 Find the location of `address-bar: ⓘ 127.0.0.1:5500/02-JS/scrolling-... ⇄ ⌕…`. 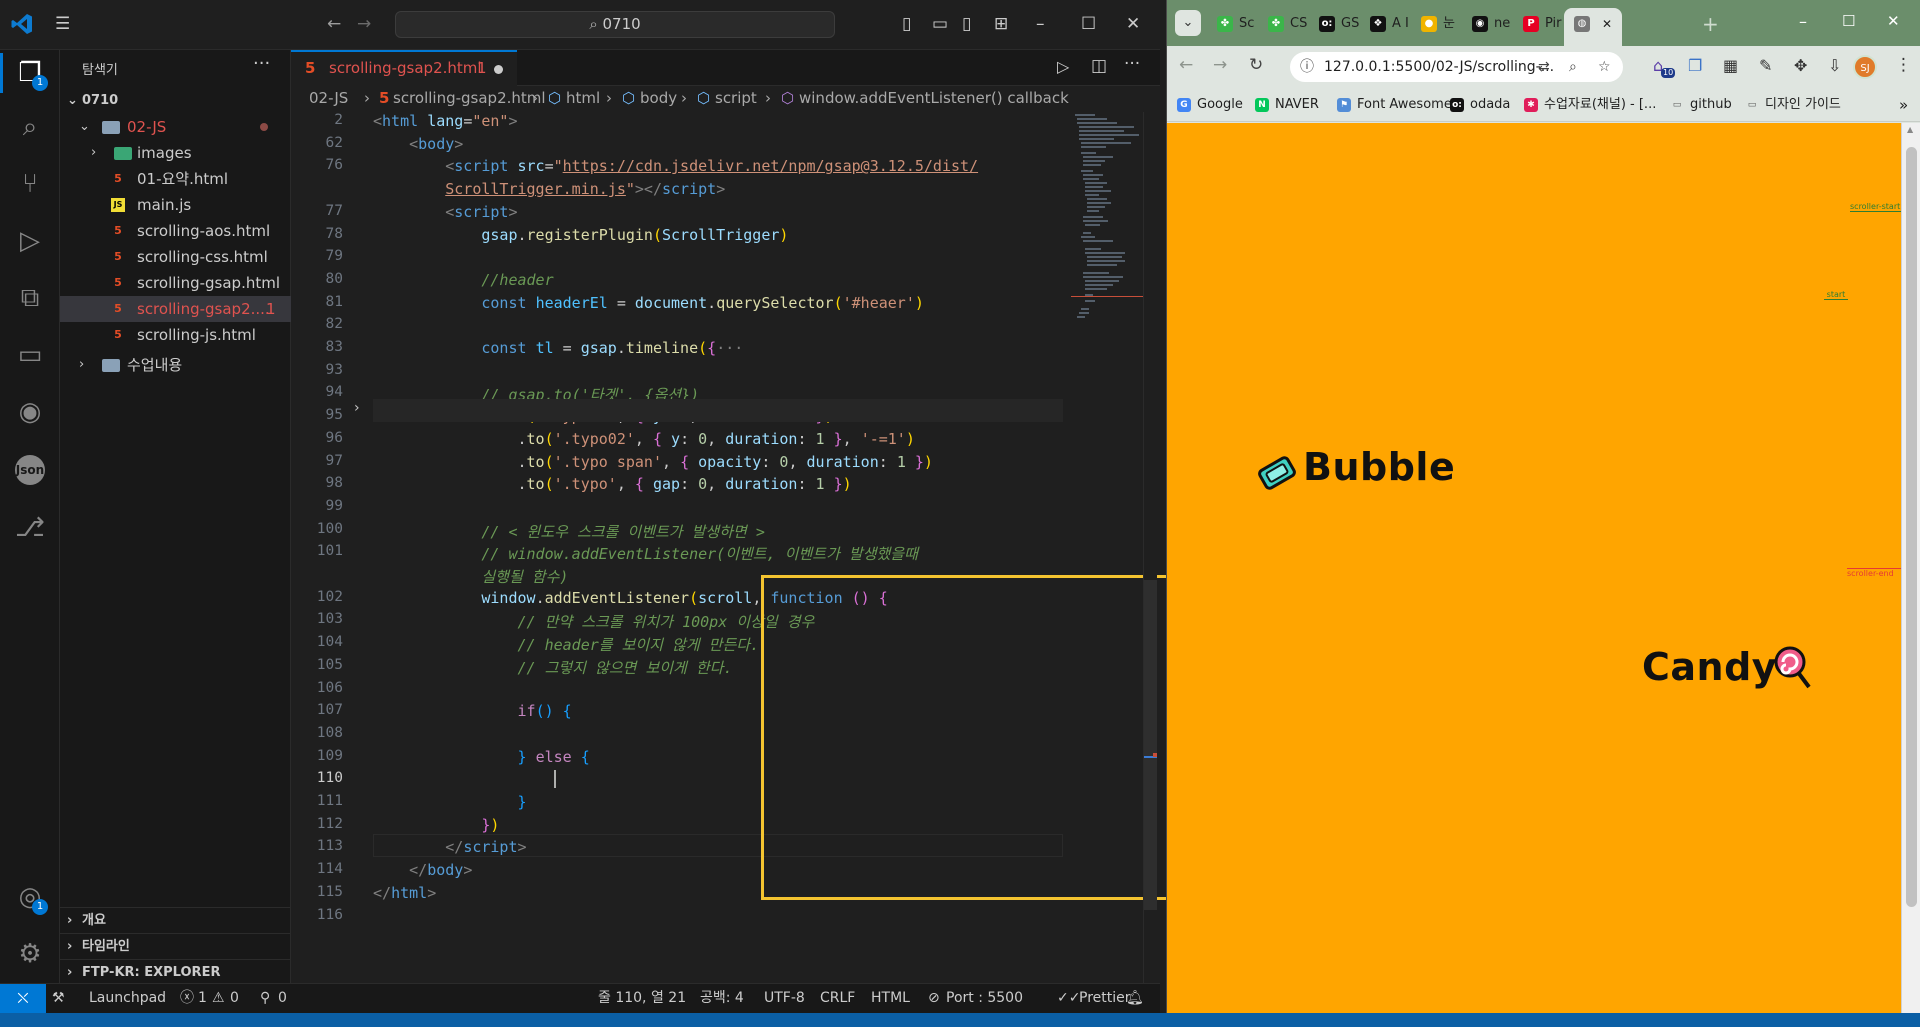

address-bar: ⓘ 127.0.0.1:5500/02-JS/scrolling-... ⇄ ⌕… is located at coordinates (1456, 67).